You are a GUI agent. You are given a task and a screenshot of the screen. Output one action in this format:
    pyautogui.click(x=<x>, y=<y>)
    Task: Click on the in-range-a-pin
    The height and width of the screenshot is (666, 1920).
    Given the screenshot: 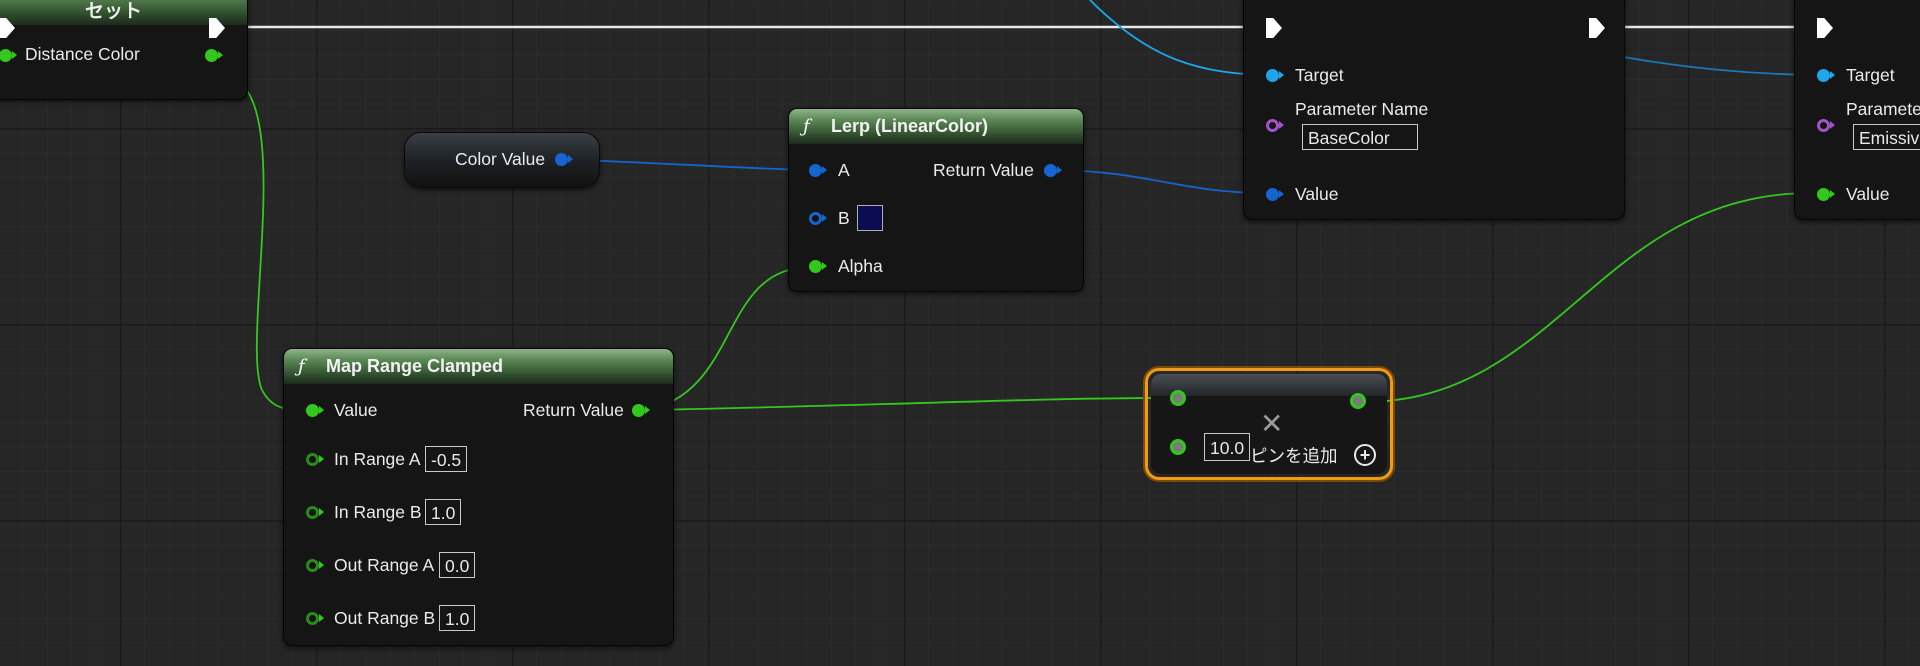 What is the action you would take?
    pyautogui.click(x=312, y=459)
    